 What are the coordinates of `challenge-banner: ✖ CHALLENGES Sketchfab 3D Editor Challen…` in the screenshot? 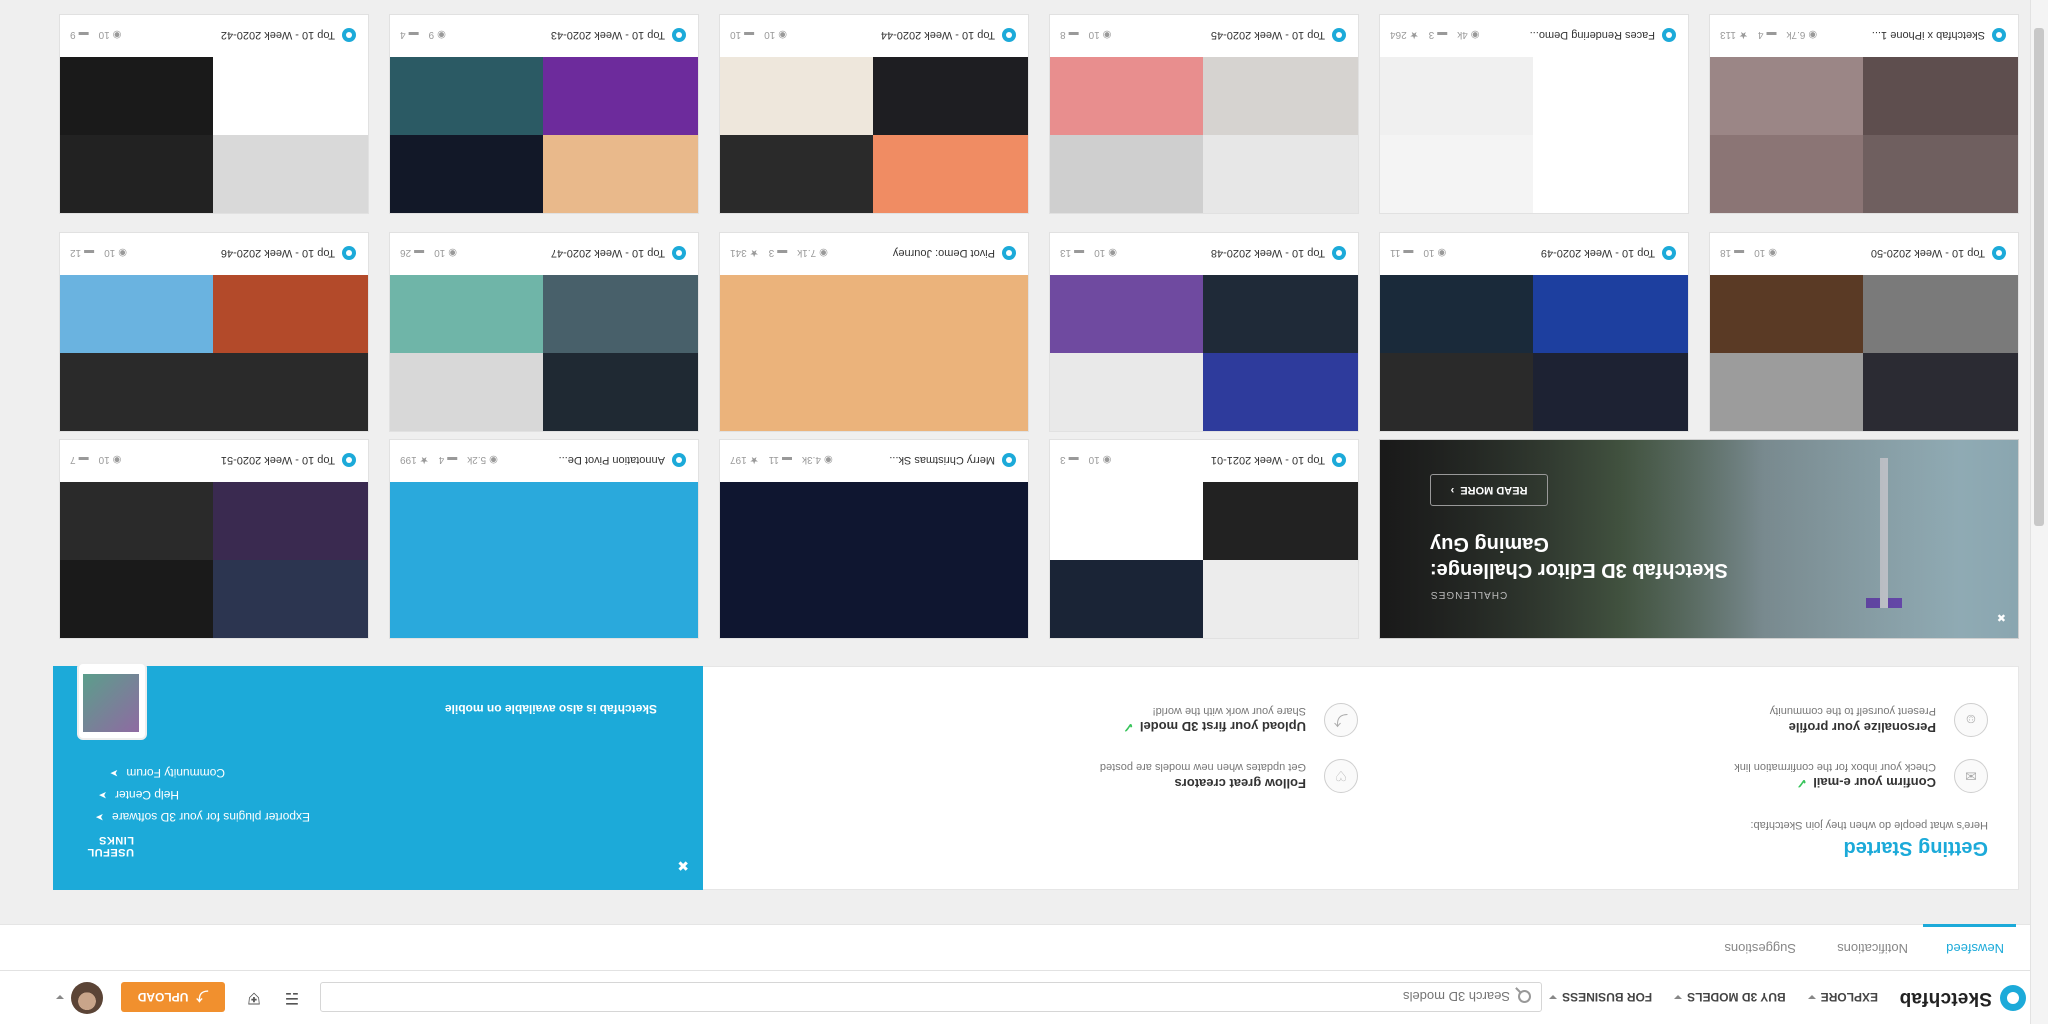 It's located at (1699, 539).